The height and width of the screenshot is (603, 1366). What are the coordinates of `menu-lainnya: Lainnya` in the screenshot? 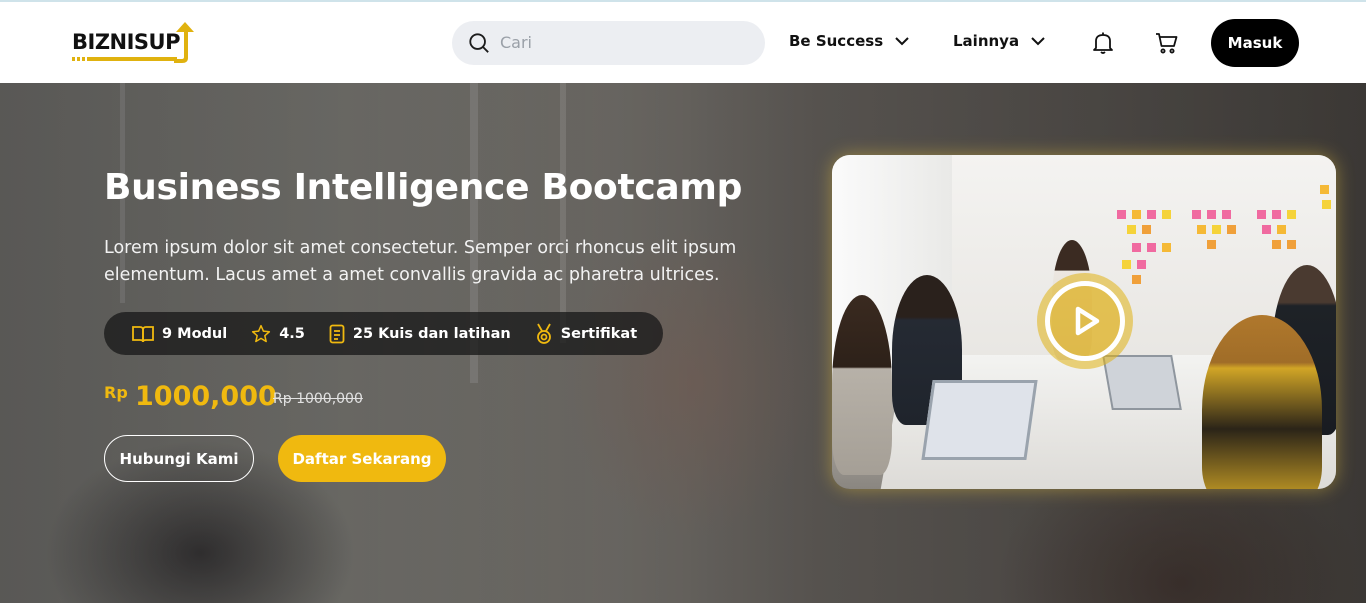 It's located at (999, 41).